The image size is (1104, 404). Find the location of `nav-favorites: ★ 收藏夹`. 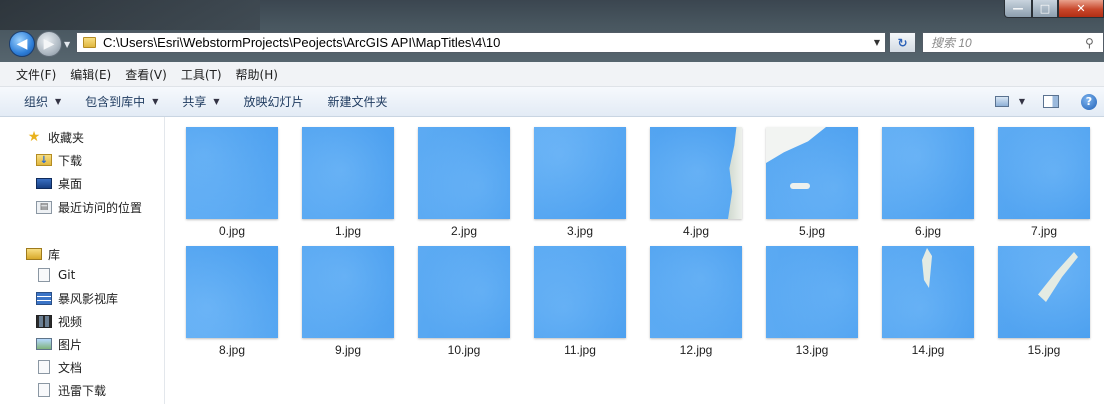

nav-favorites: ★ 收藏夹 is located at coordinates (55, 137).